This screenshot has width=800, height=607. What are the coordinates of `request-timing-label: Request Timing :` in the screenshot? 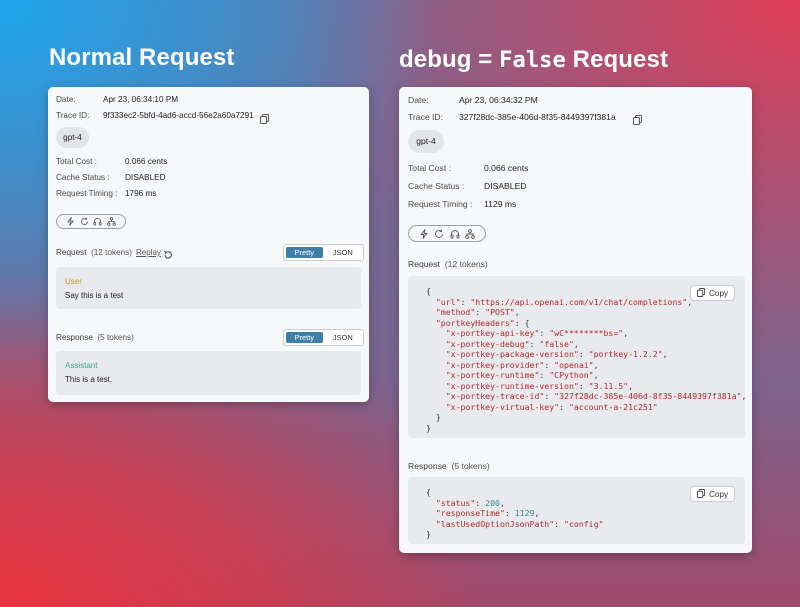 It's located at (87, 193).